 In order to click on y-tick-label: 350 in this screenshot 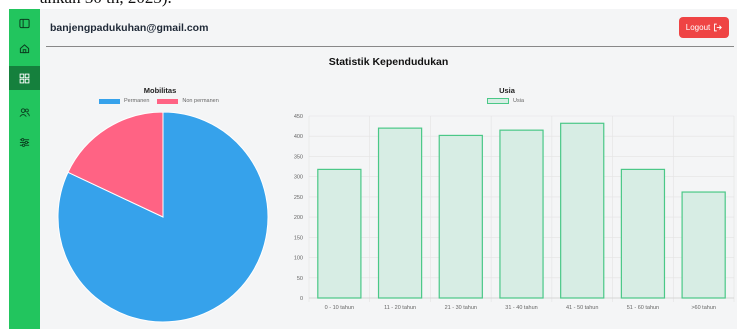, I will do `click(298, 157)`.